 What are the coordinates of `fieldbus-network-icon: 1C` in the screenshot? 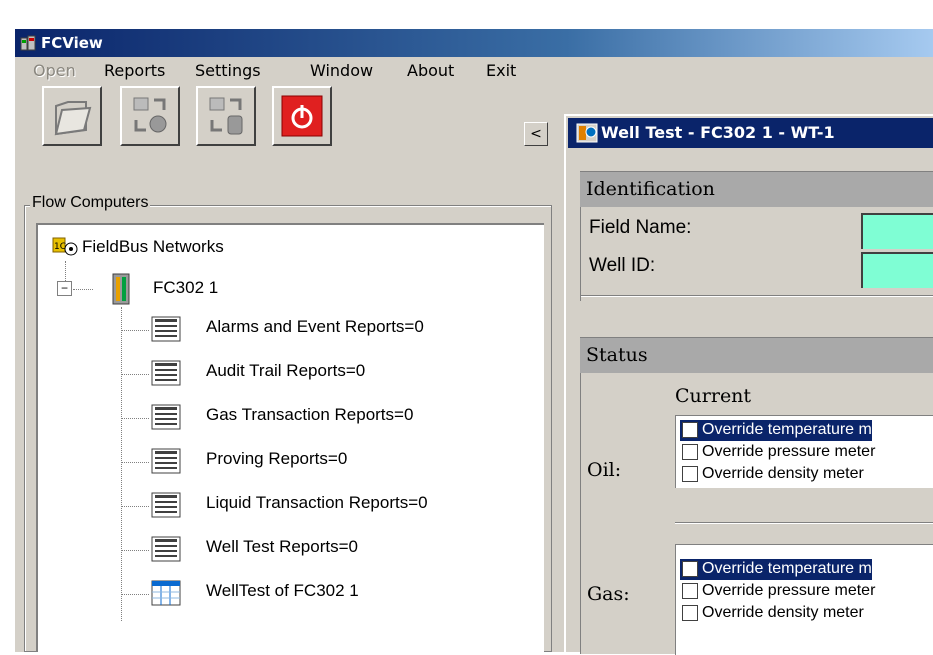 It's located at (65, 246).